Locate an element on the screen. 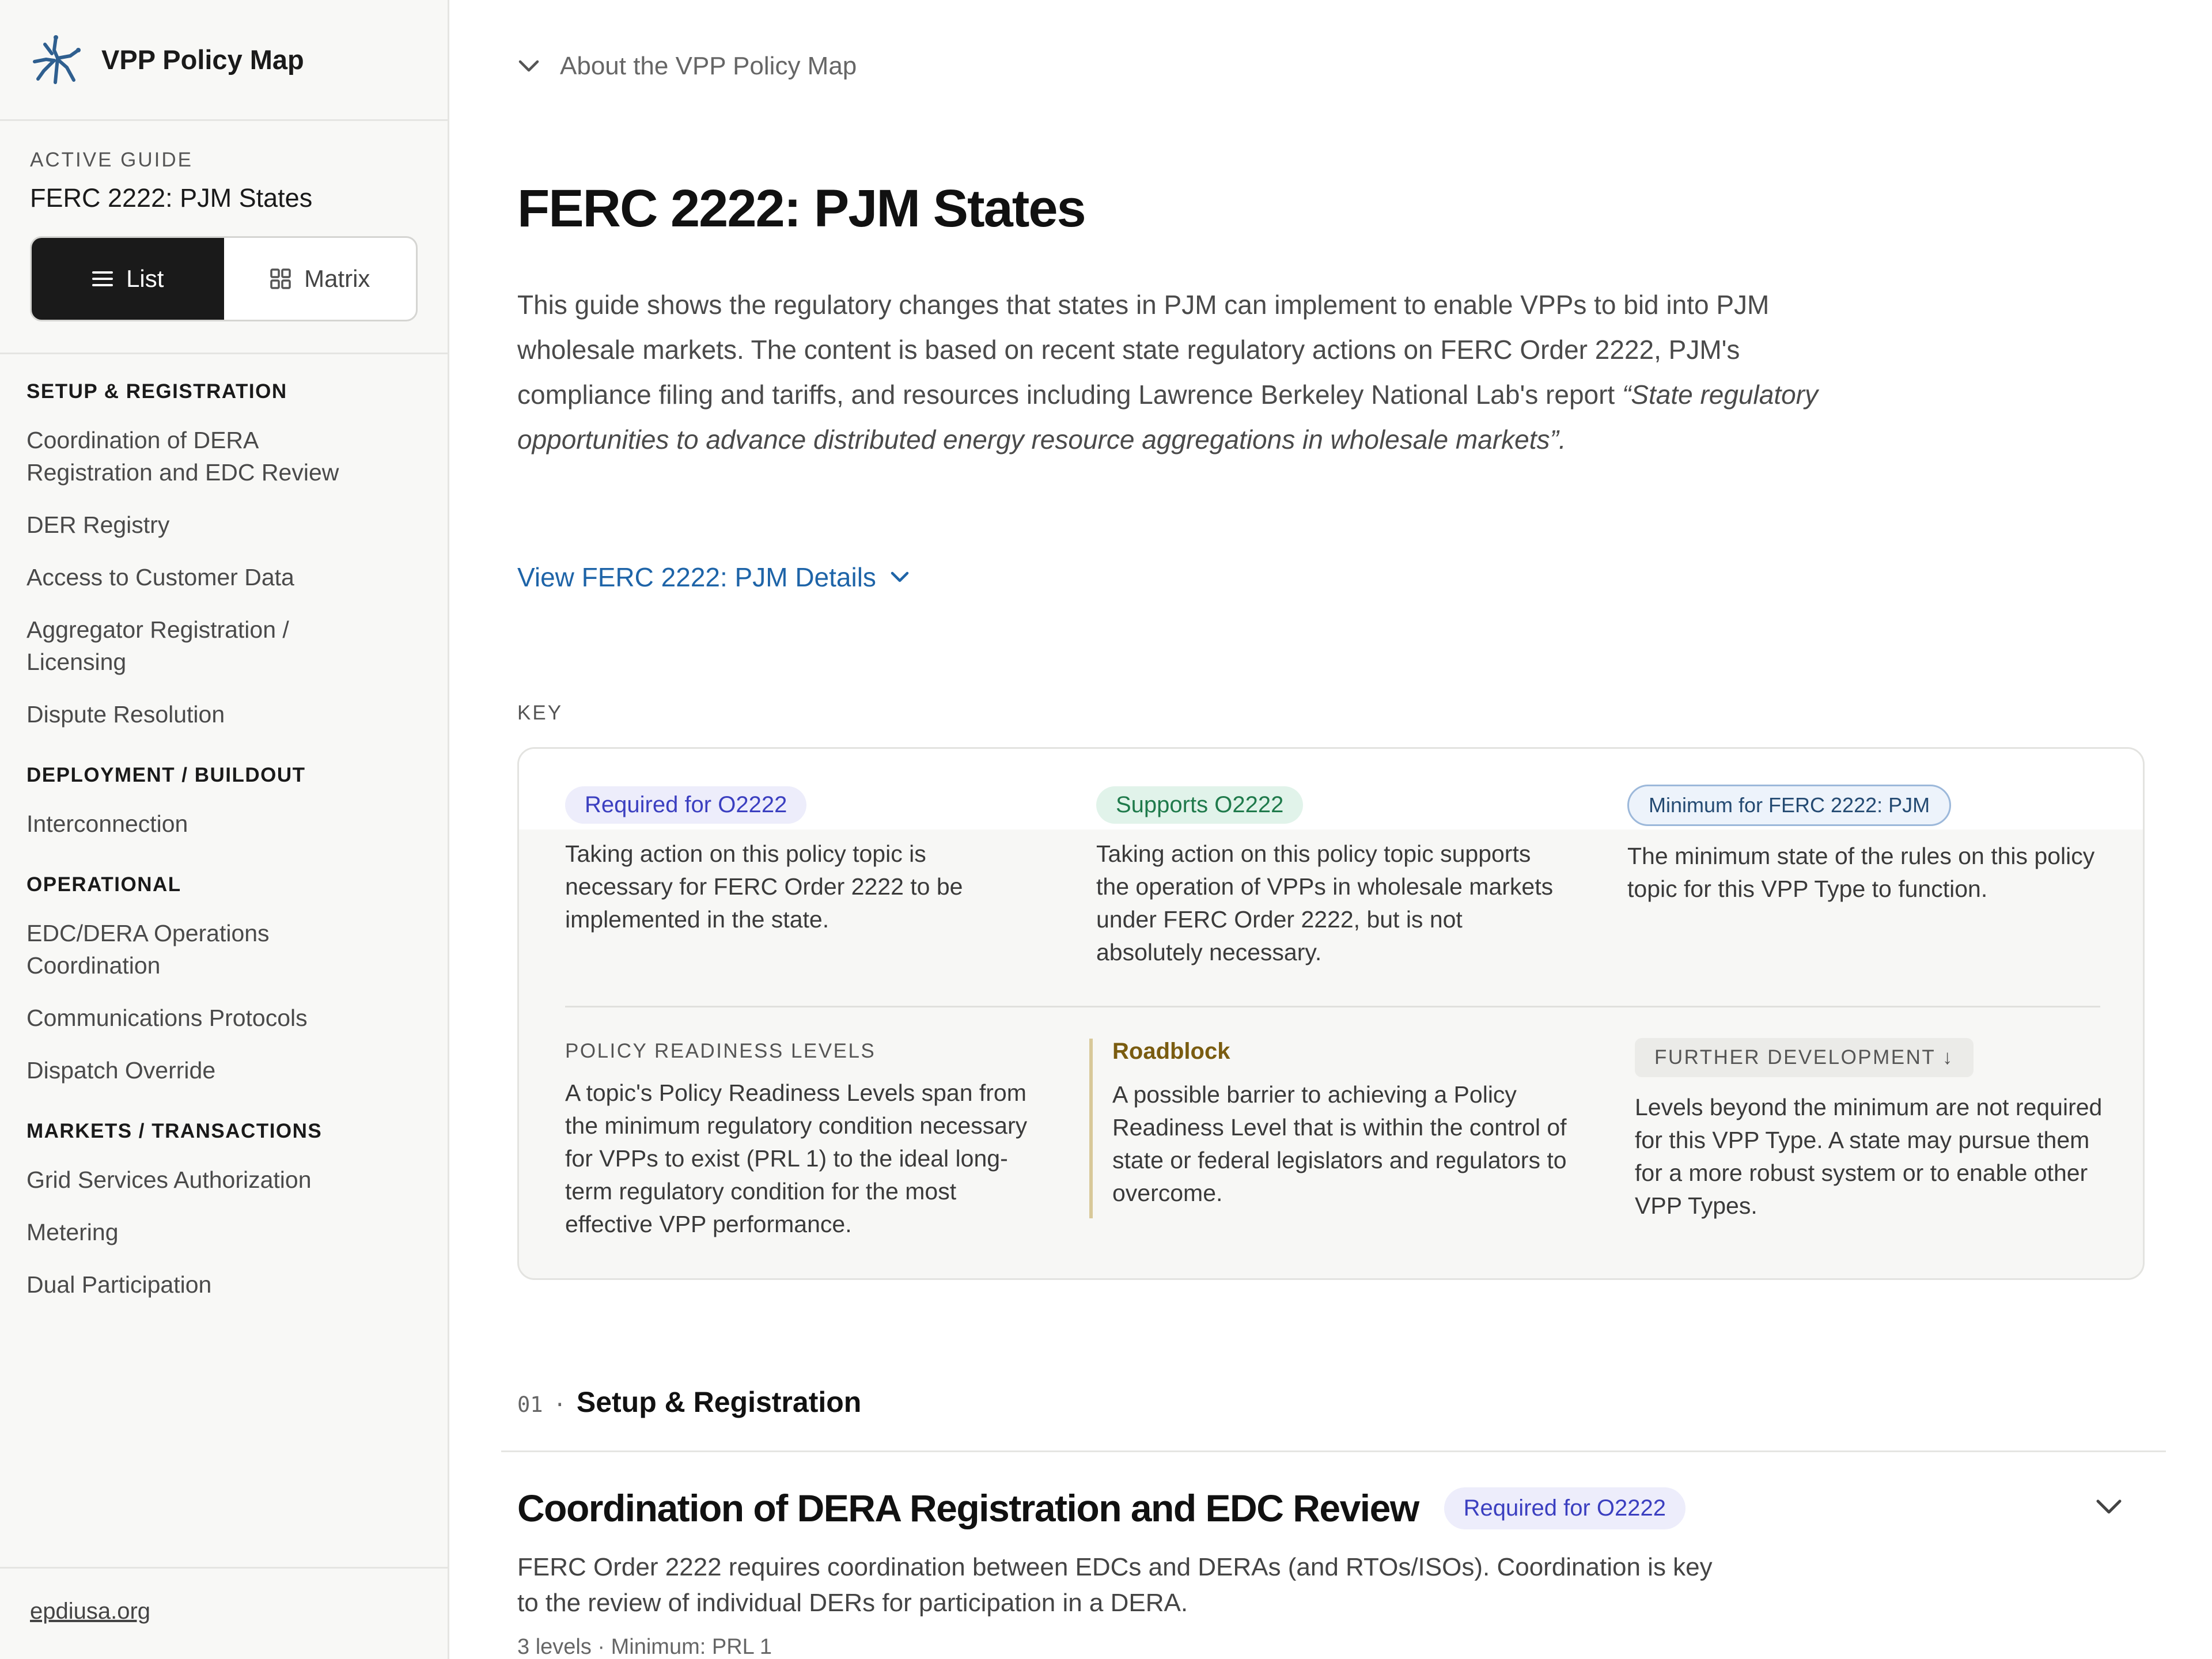 The image size is (2212, 1659). list-view-label: List is located at coordinates (145, 278).